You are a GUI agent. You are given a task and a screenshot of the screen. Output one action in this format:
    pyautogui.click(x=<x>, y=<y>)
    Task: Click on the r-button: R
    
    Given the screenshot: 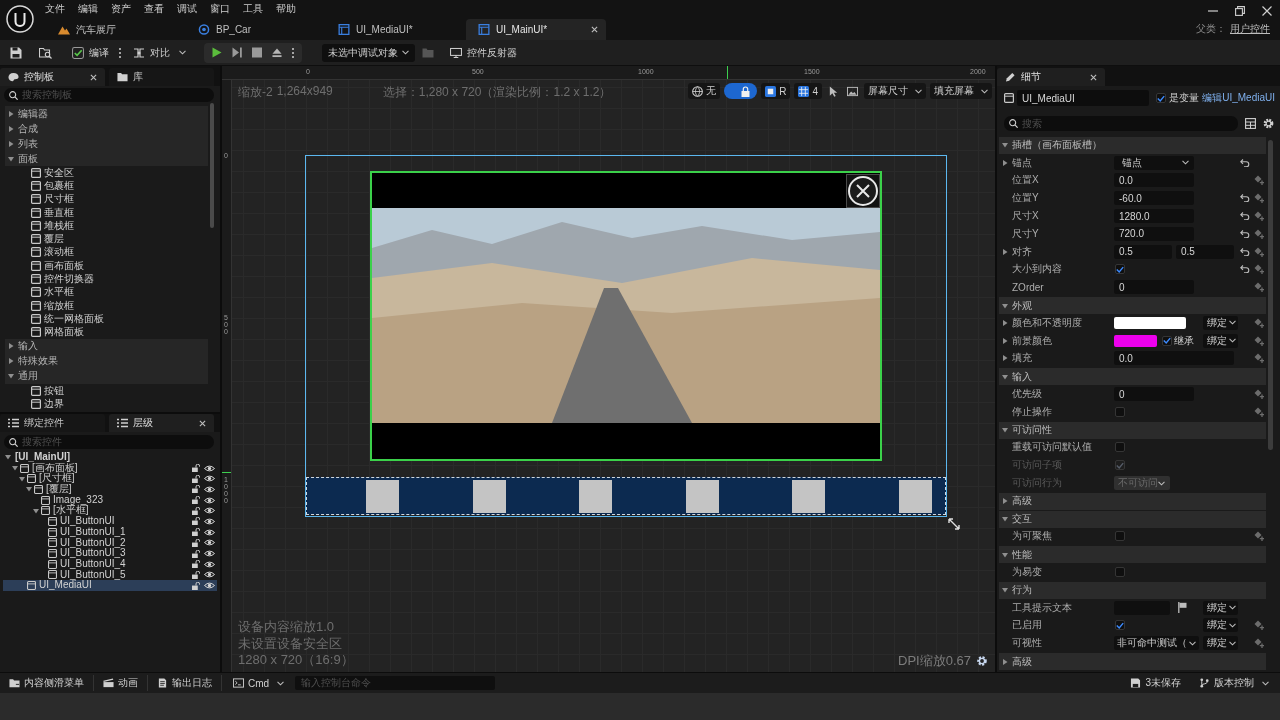 What is the action you would take?
    pyautogui.click(x=776, y=91)
    